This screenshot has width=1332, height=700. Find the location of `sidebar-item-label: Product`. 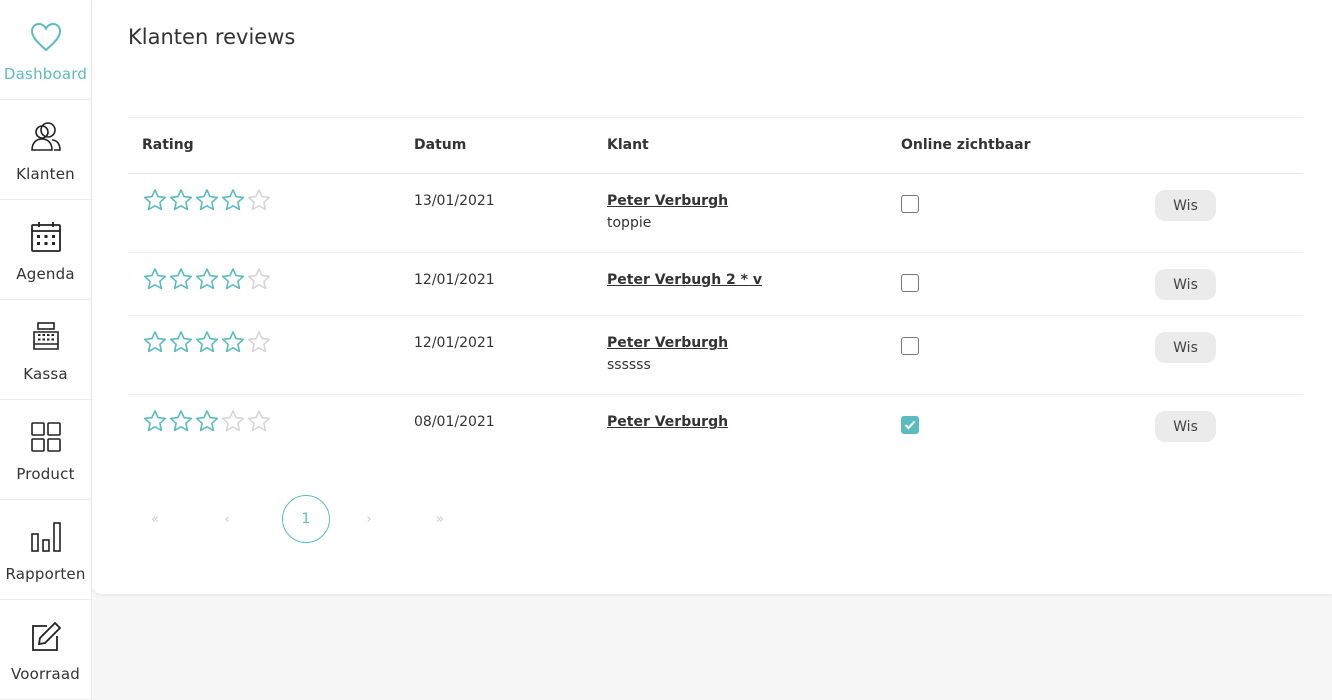

sidebar-item-label: Product is located at coordinates (45, 474).